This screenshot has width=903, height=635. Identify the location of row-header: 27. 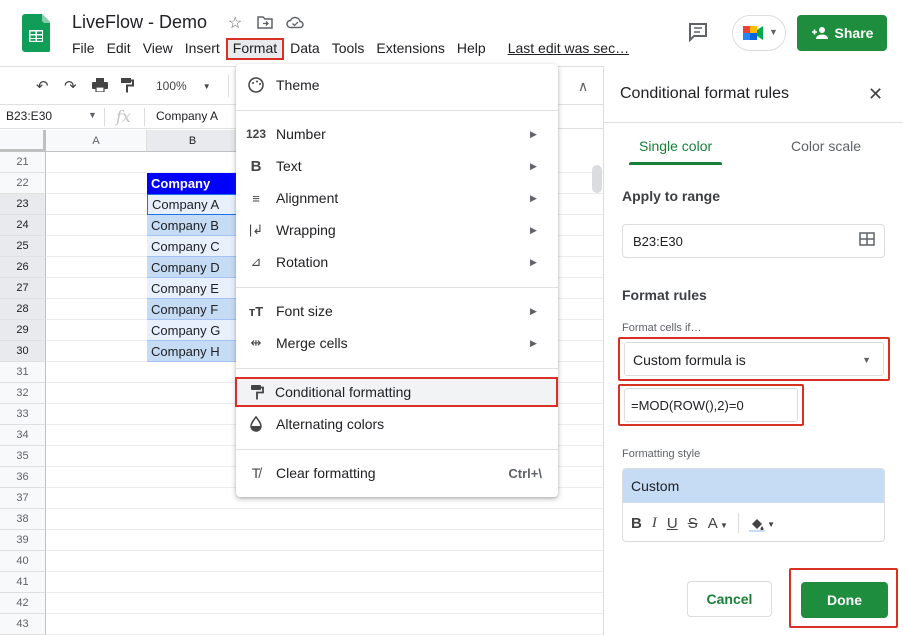
(23, 288).